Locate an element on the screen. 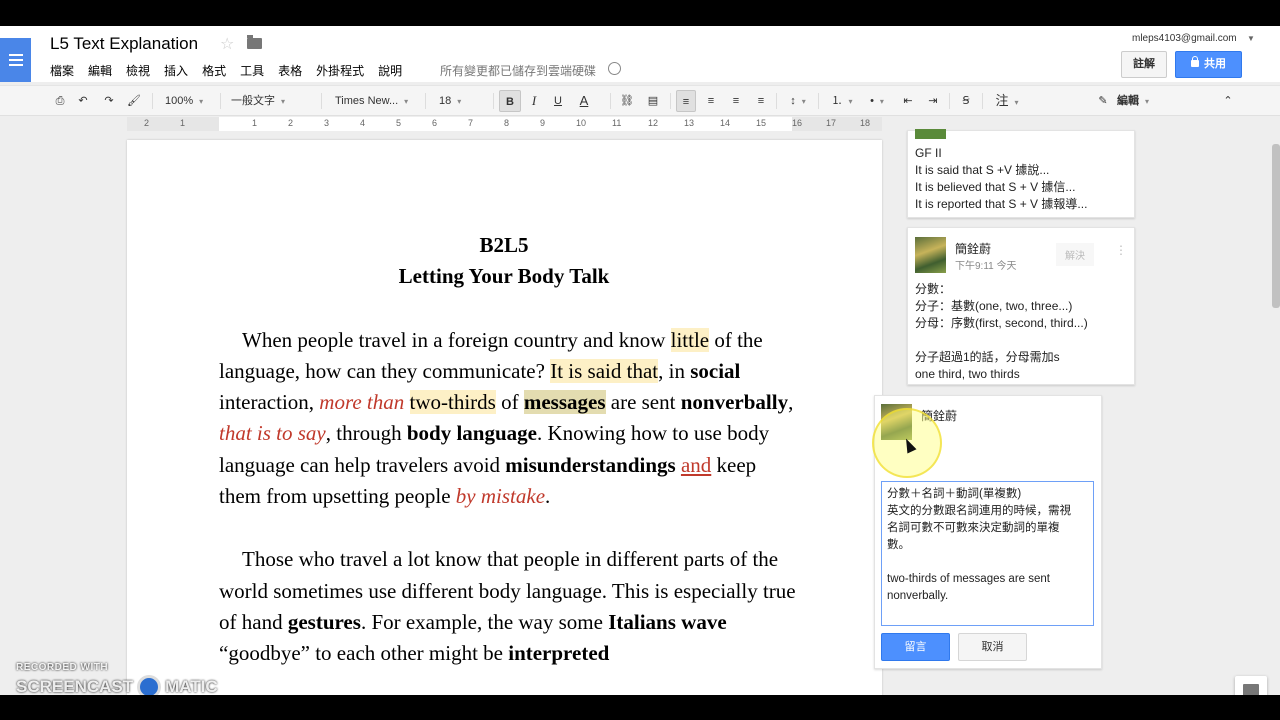 The height and width of the screenshot is (720, 1280). commented-text: two-thirds is located at coordinates (452, 402).